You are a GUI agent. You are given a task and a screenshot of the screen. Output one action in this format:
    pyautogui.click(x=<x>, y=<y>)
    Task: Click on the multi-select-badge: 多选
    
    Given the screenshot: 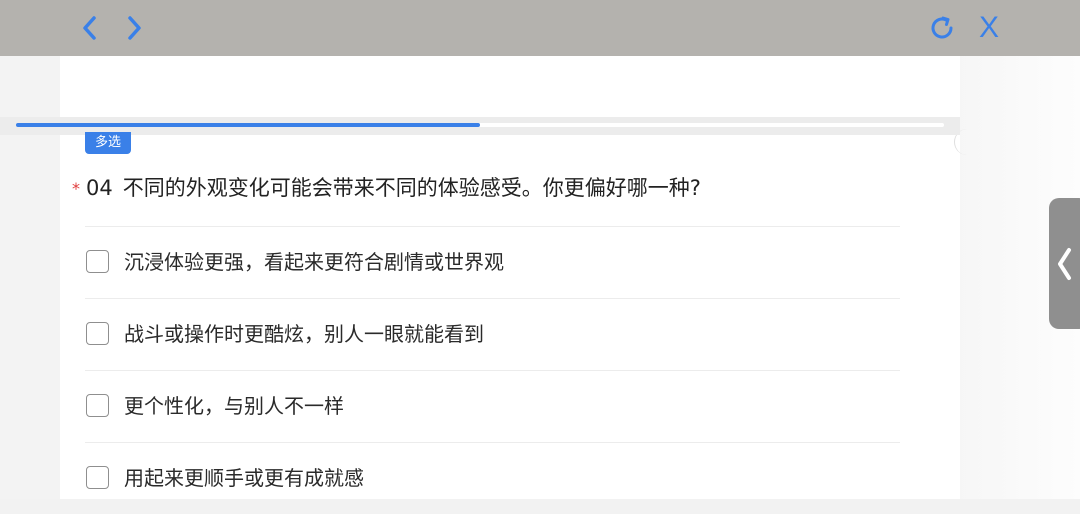 What is the action you would take?
    pyautogui.click(x=108, y=143)
    